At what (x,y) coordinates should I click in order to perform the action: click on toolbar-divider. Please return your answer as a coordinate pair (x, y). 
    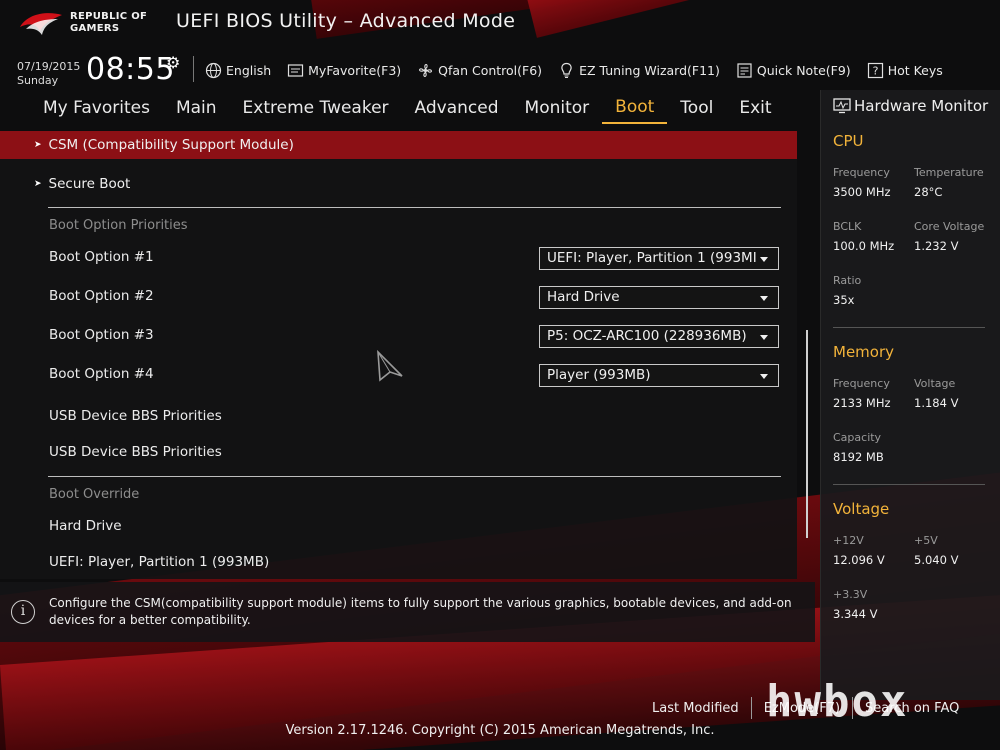
    Looking at the image, I should click on (193, 69).